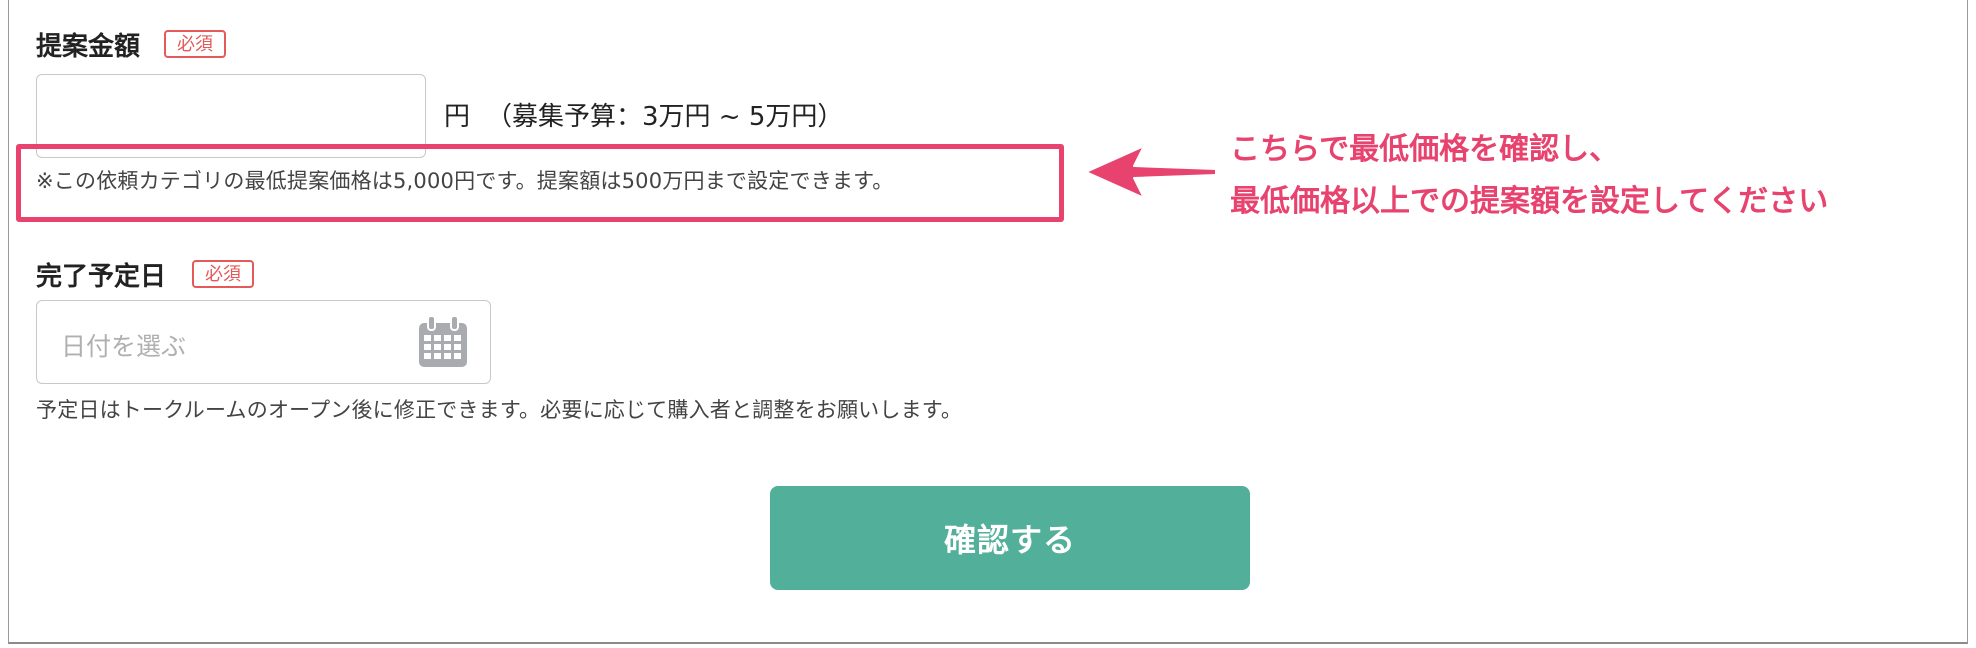 This screenshot has width=1976, height=648. I want to click on due-date-label: 完了予定日, so click(101, 277).